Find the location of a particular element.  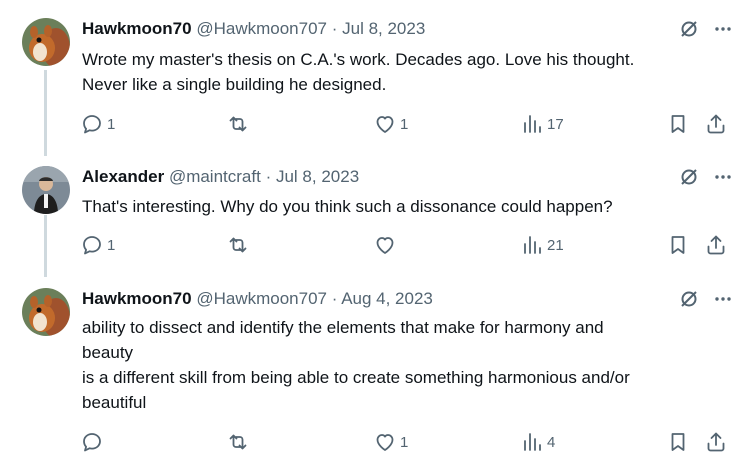

views-button: 21 is located at coordinates (542, 245).